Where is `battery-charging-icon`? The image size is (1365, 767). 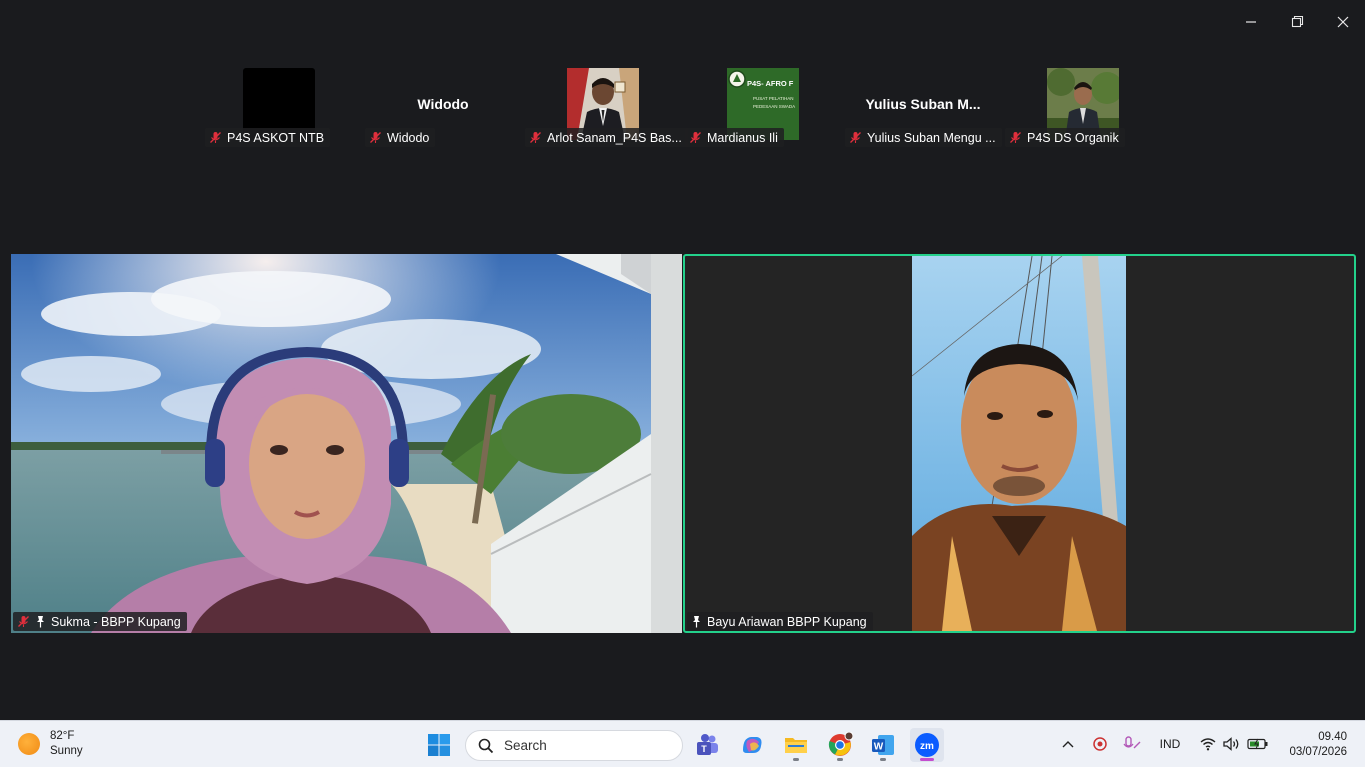 battery-charging-icon is located at coordinates (1257, 744).